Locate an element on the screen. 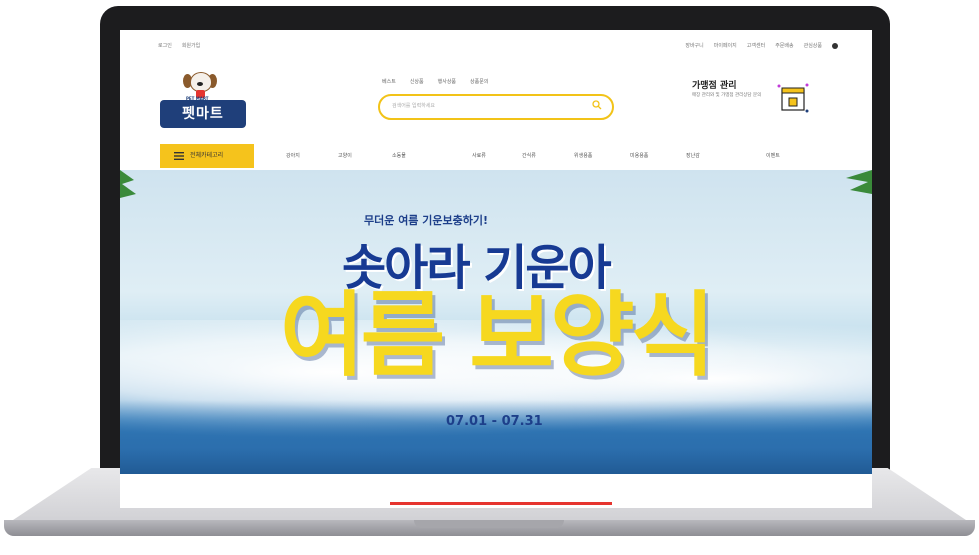 The width and height of the screenshot is (979, 555). nav-item-hygiene: 위생용품 is located at coordinates (583, 155).